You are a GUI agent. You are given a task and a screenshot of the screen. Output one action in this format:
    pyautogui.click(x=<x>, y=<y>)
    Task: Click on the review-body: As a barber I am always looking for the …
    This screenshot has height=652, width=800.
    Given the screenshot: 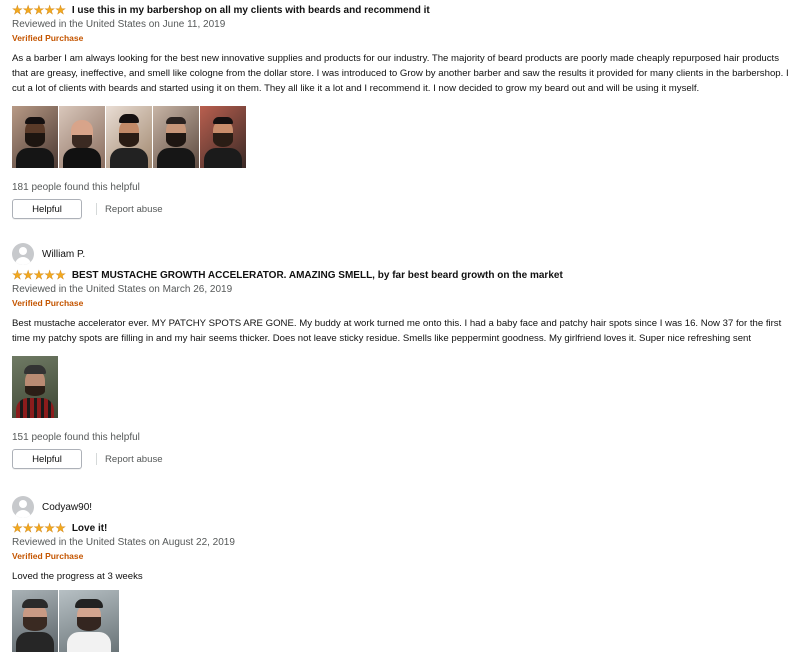 What is the action you would take?
    pyautogui.click(x=400, y=73)
    